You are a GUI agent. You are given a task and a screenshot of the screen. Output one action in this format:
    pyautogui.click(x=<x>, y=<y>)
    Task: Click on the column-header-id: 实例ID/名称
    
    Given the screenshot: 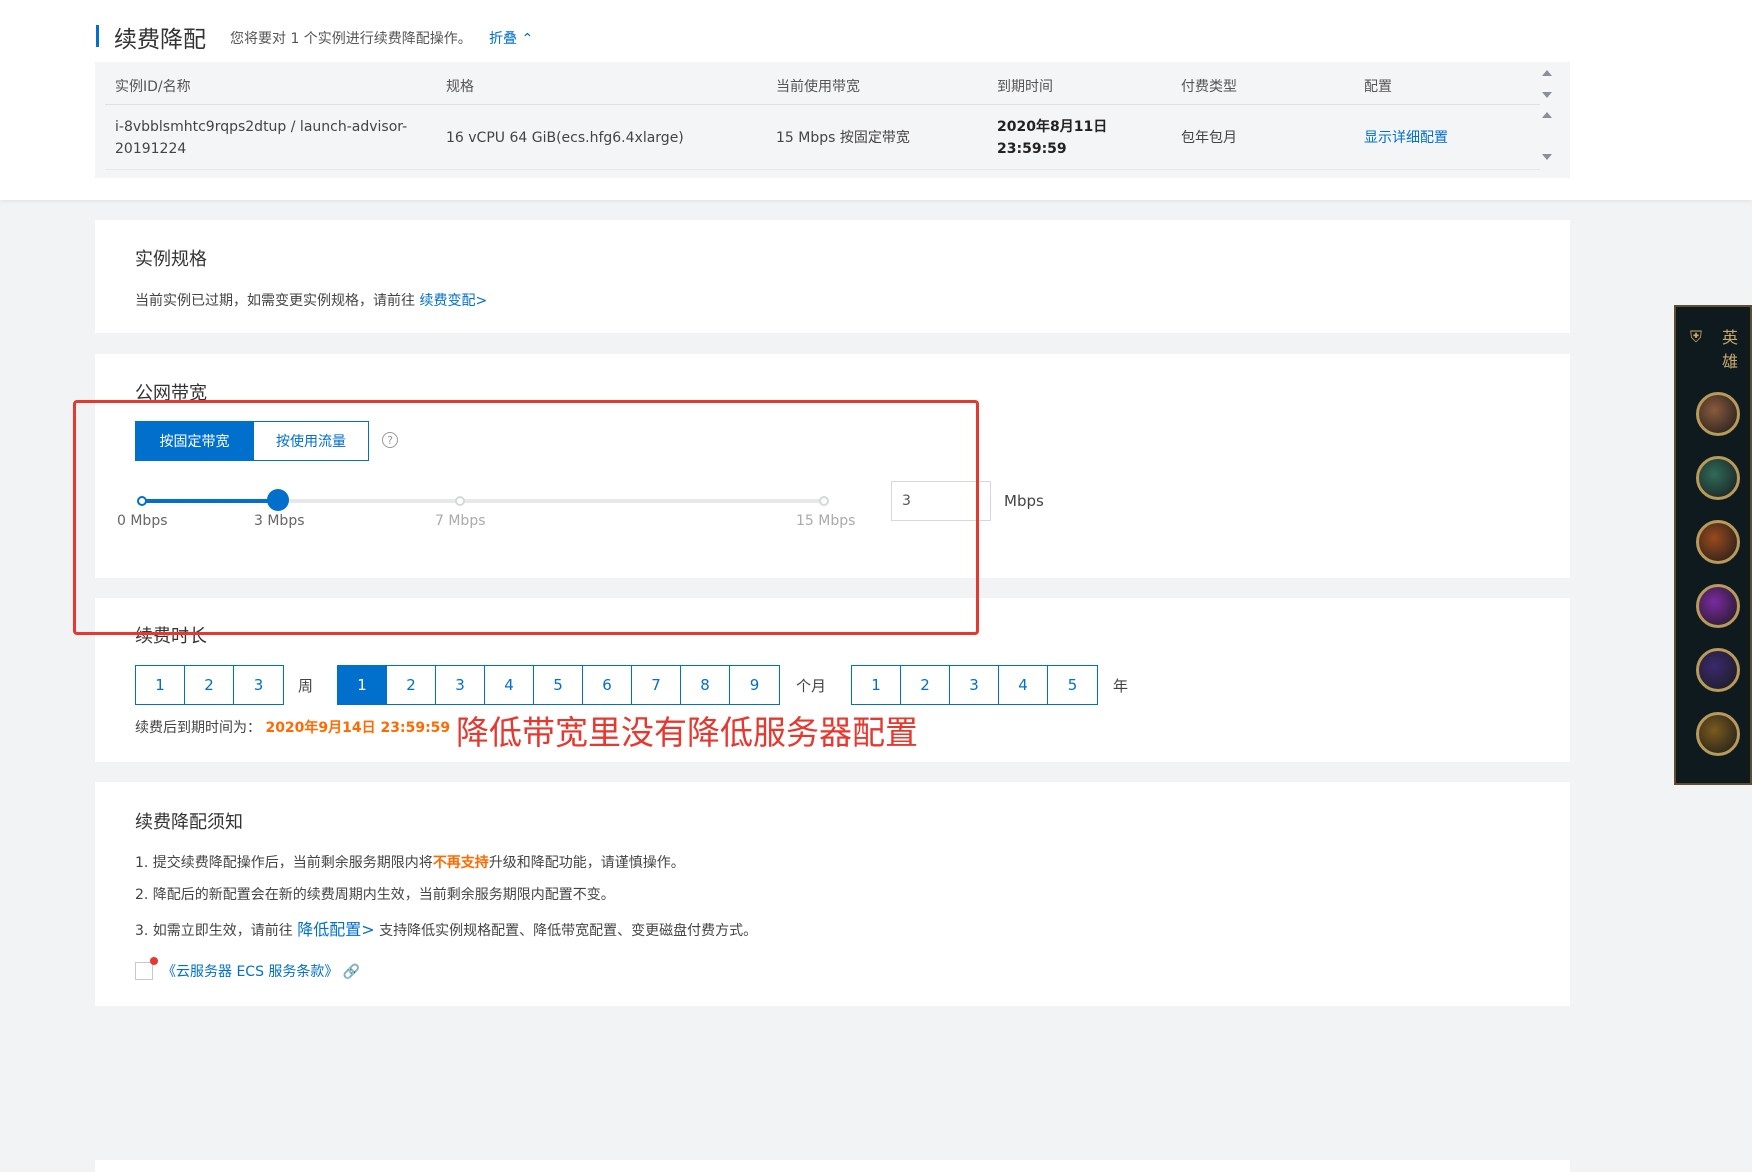 What is the action you would take?
    pyautogui.click(x=153, y=87)
    